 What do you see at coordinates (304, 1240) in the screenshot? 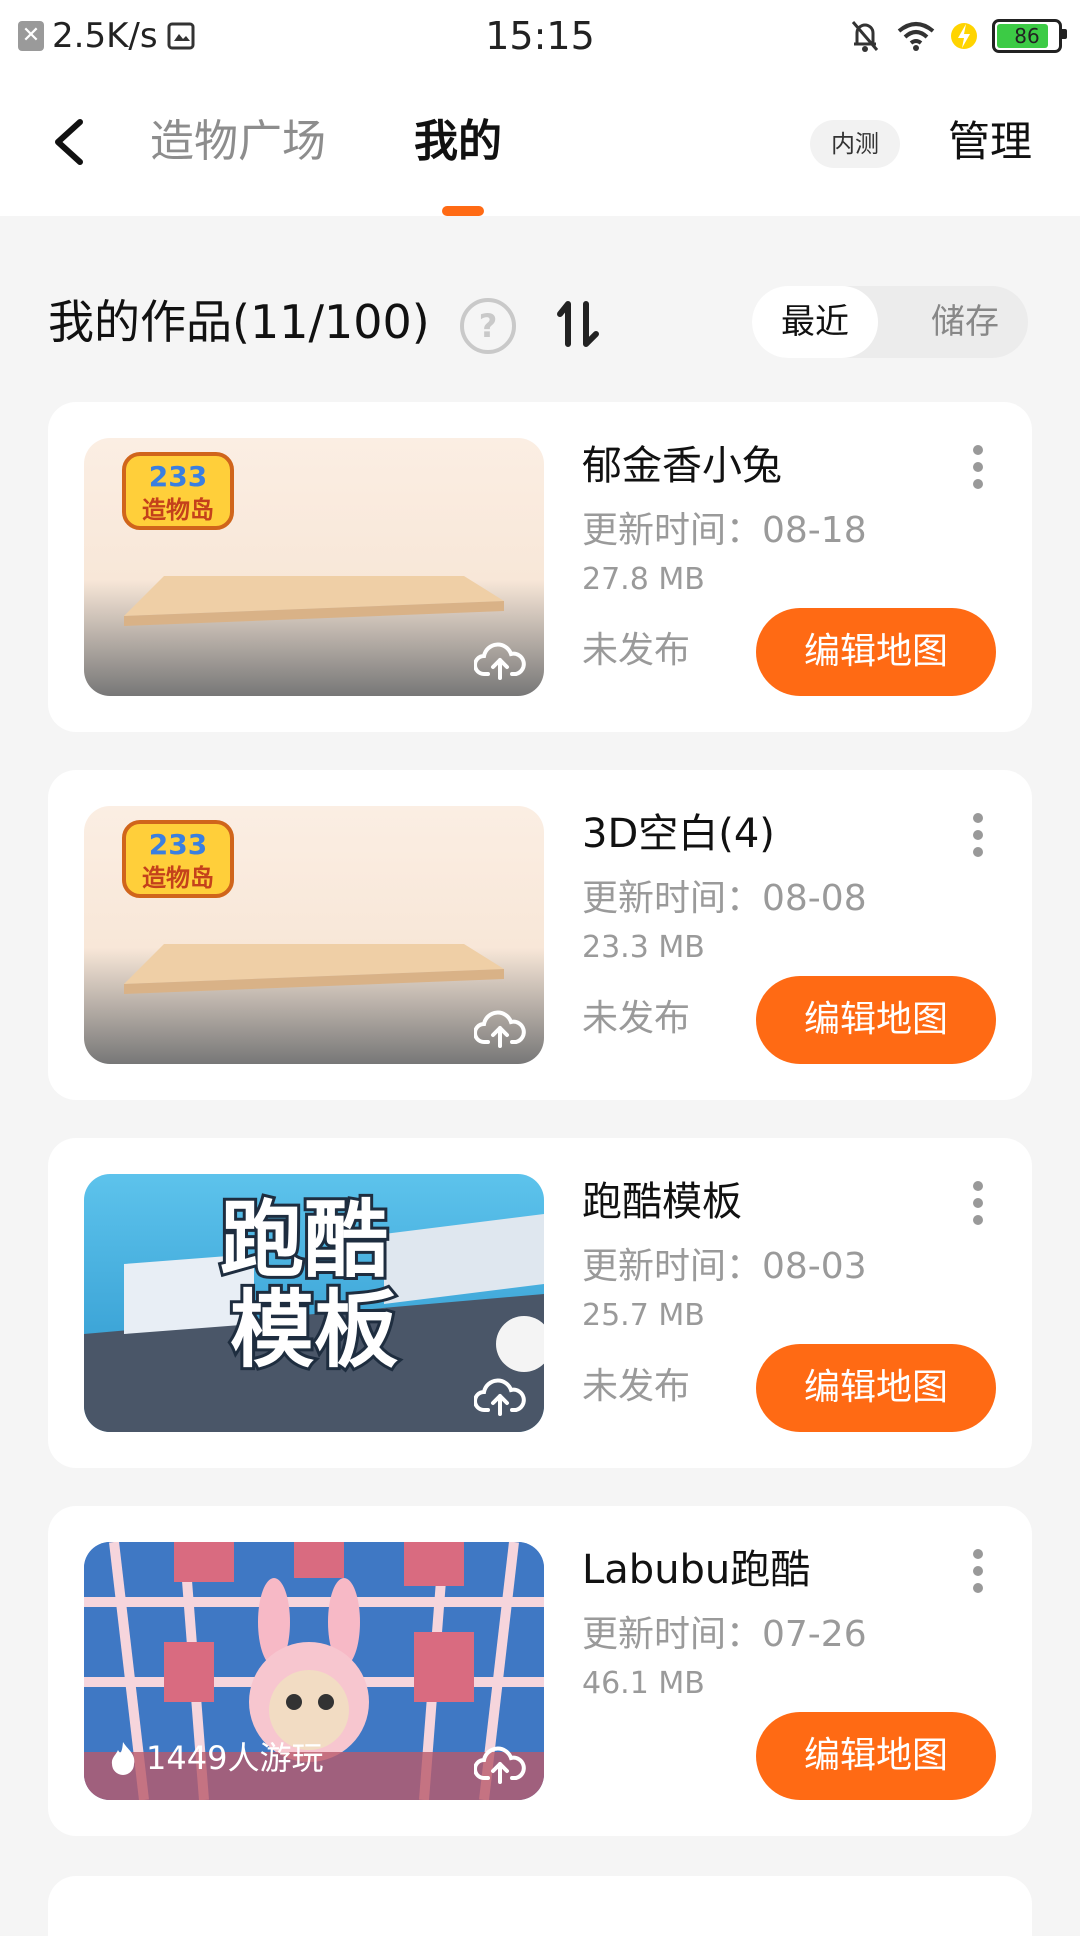
I see `svg-text: 跑酷` at bounding box center [304, 1240].